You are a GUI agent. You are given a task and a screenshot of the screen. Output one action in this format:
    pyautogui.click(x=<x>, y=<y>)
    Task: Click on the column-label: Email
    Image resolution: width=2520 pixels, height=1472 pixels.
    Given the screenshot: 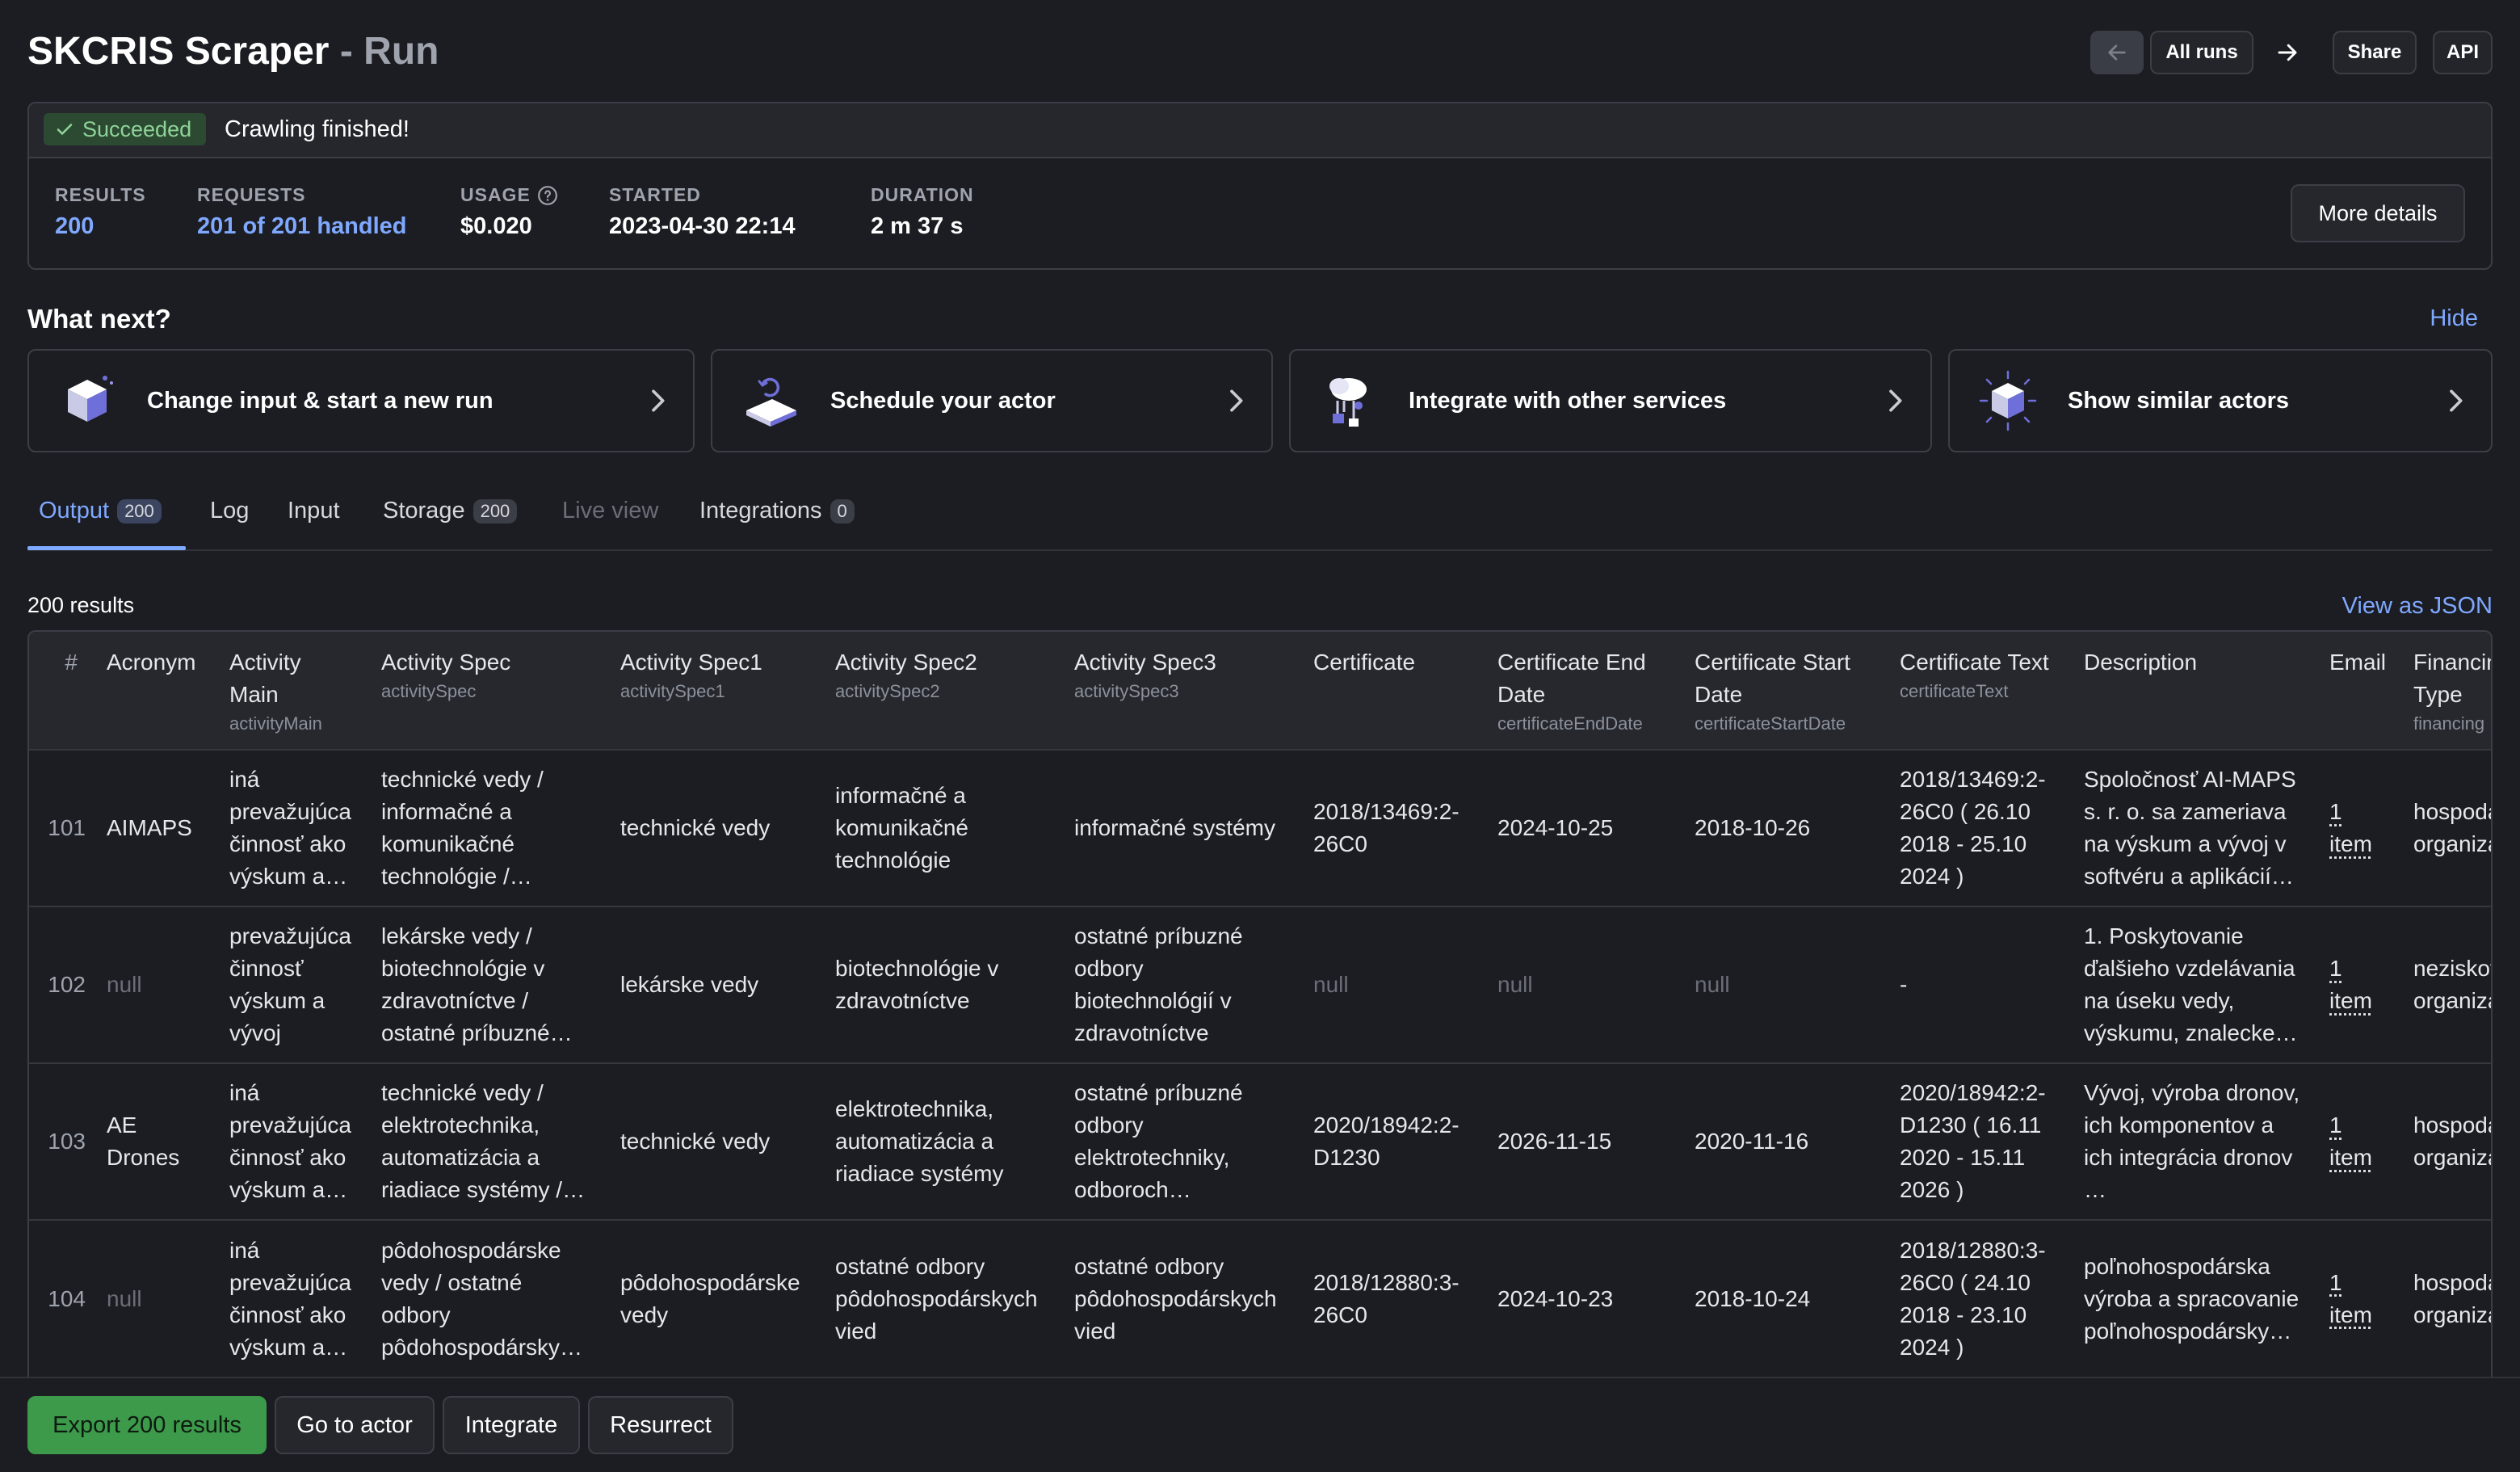 What is the action you would take?
    pyautogui.click(x=2357, y=663)
    